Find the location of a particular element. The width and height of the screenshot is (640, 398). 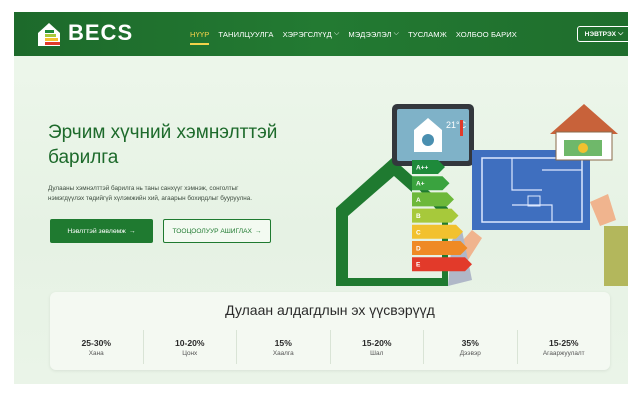

stat-label: Цонх is located at coordinates (190, 353).